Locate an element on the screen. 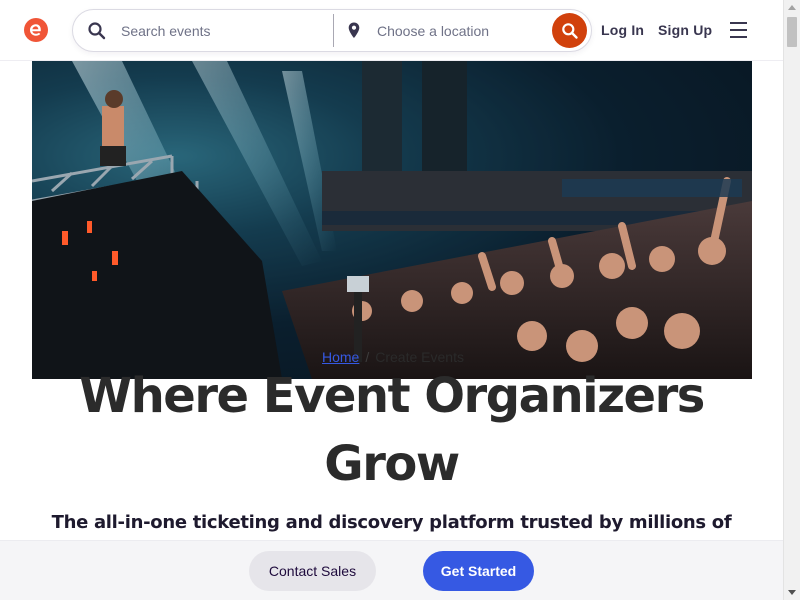 Image resolution: width=800 pixels, height=600 pixels. page-scrollbar is located at coordinates (791, 300).